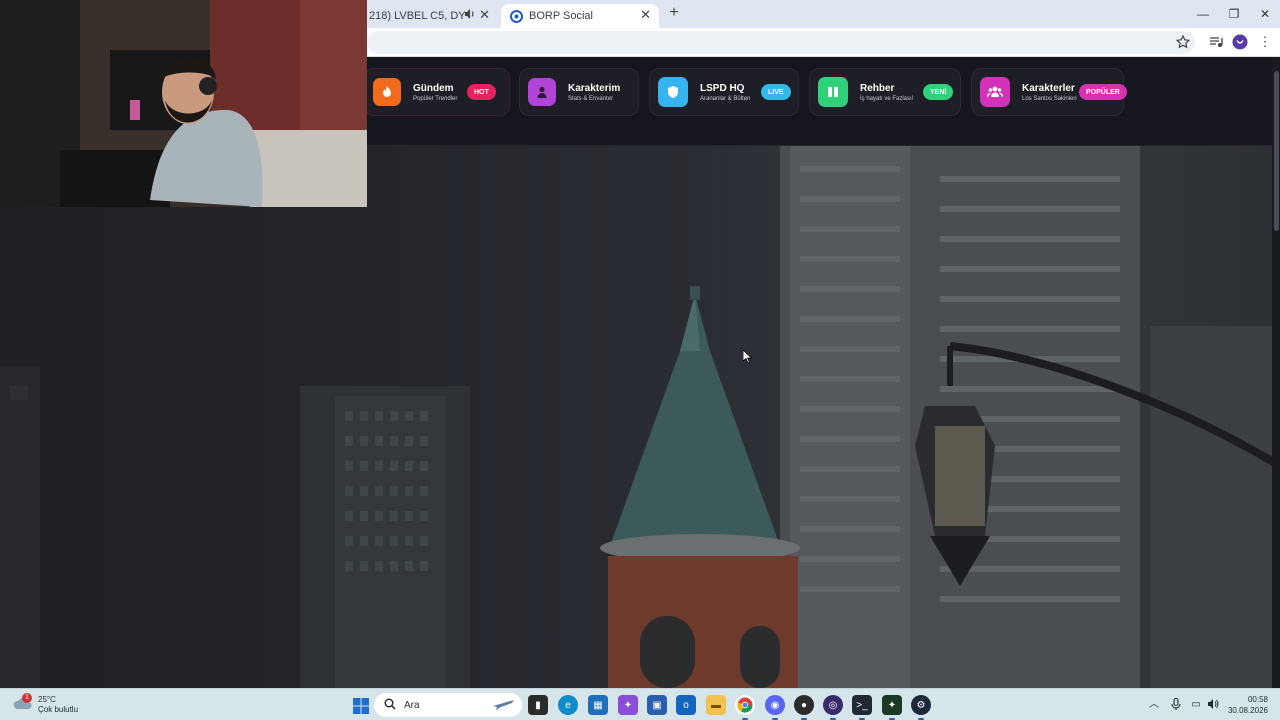  What do you see at coordinates (470, 15) in the screenshot?
I see `speaker-icon` at bounding box center [470, 15].